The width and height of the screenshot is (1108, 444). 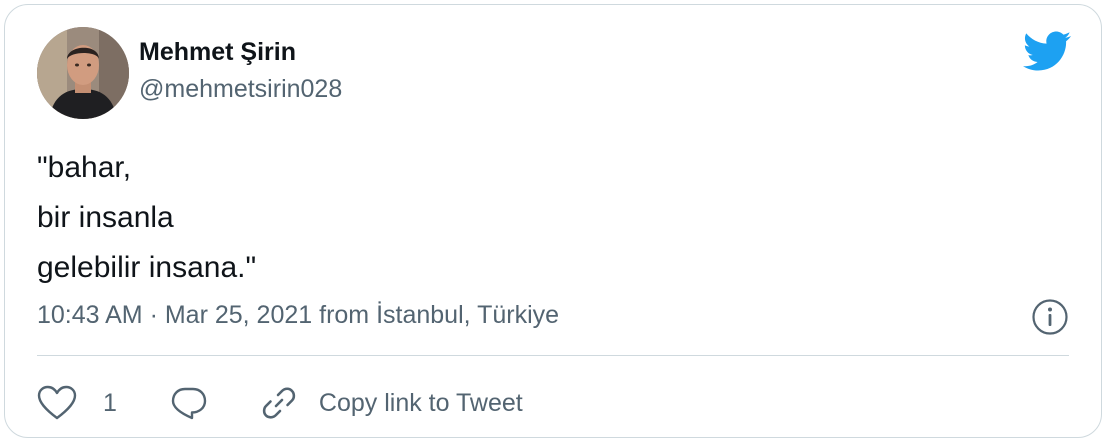 I want to click on avatar, so click(x=83, y=73).